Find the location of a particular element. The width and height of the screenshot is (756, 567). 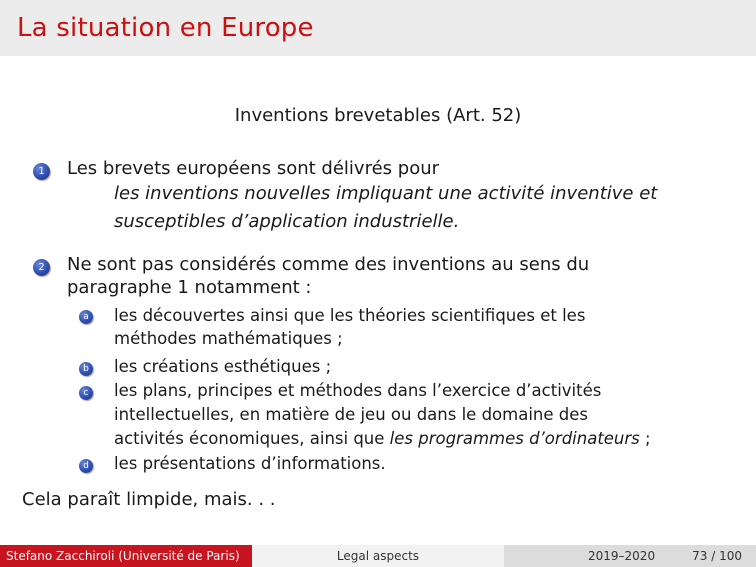

conclusion-text: Cela paraît limpide, mais. . . is located at coordinates (149, 499).